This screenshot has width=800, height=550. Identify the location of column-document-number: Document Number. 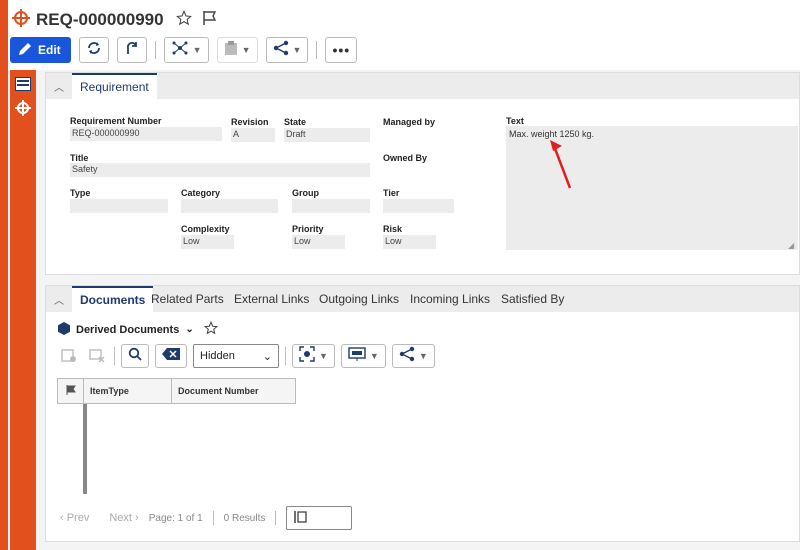
(233, 391).